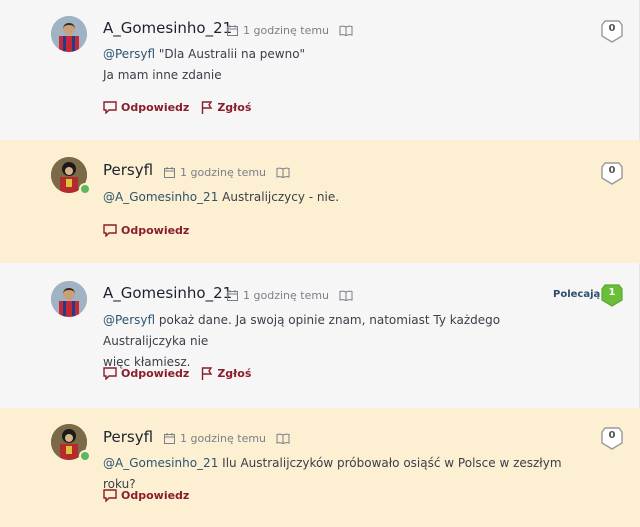 This screenshot has height=527, width=640. What do you see at coordinates (612, 292) in the screenshot?
I see `vote-count: 1` at bounding box center [612, 292].